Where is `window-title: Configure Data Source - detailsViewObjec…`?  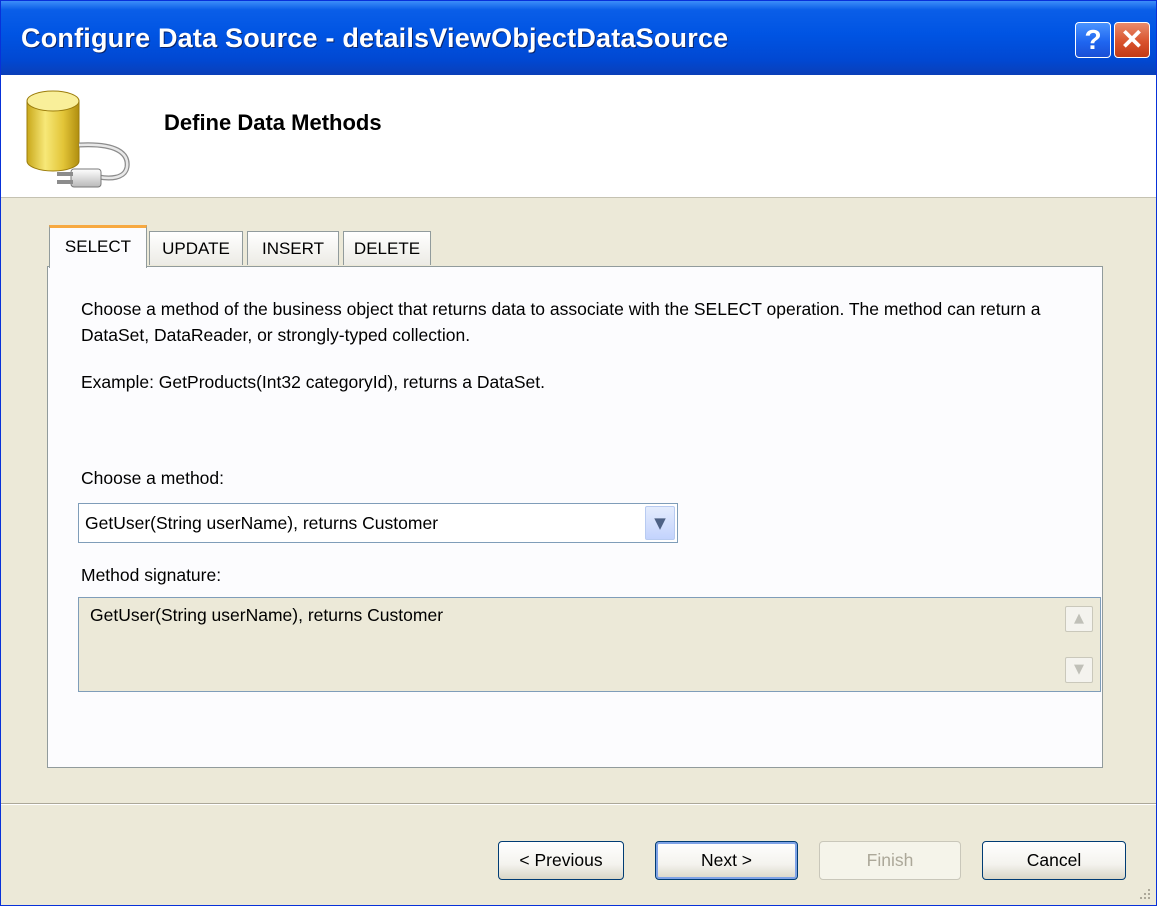
window-title: Configure Data Source - detailsViewObjec… is located at coordinates (375, 38).